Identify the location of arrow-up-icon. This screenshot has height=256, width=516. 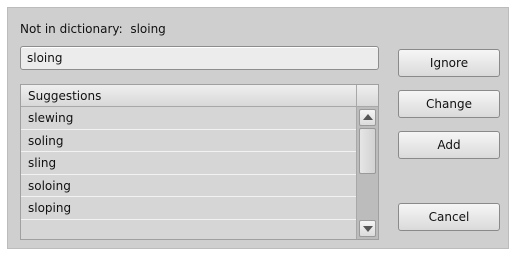
(368, 117).